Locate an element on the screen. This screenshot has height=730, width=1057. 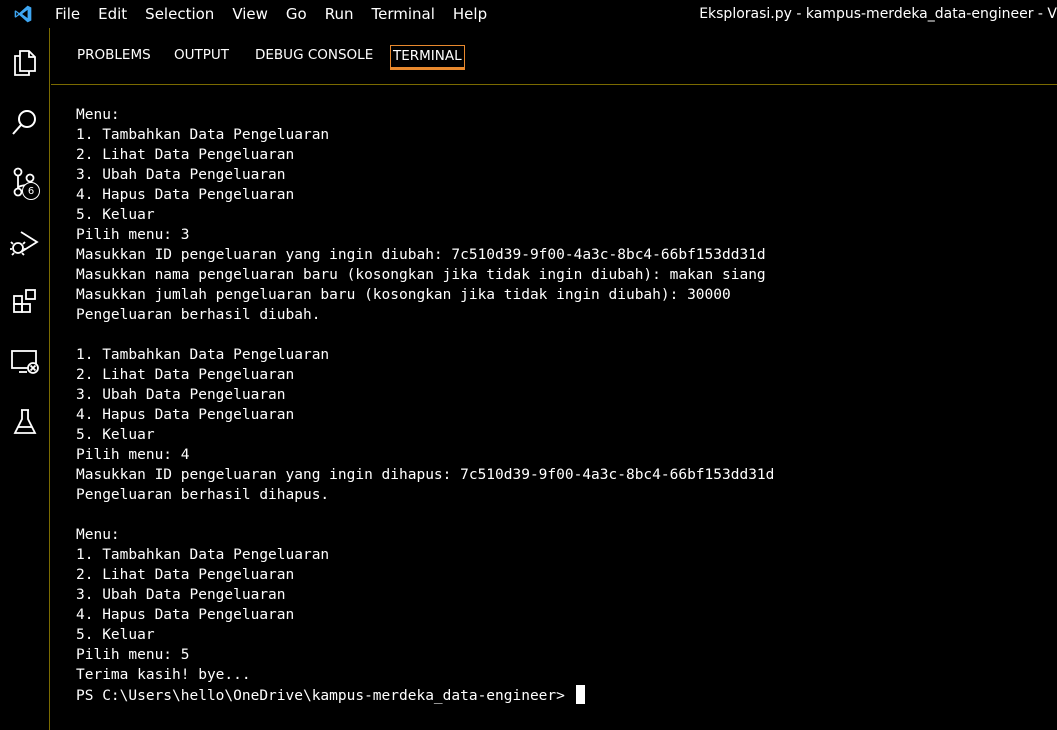
menu-file: File is located at coordinates (67, 14).